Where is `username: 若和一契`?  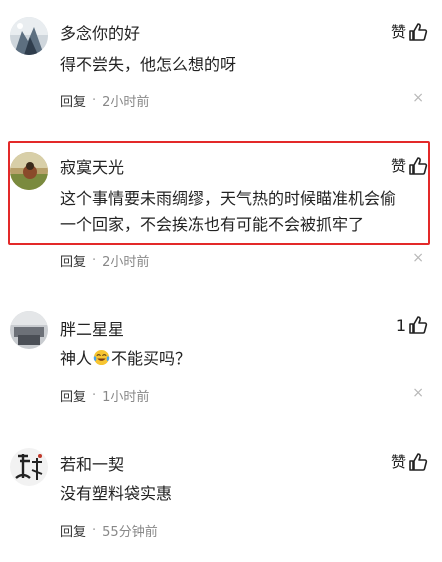
username: 若和一契 is located at coordinates (92, 463).